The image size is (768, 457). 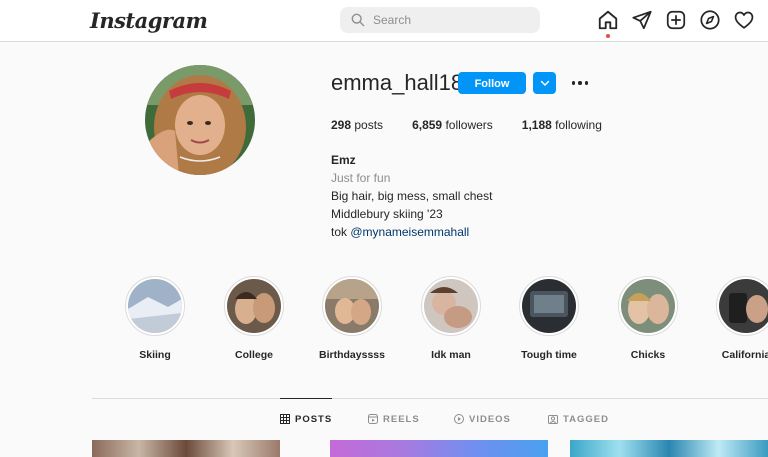 What do you see at coordinates (536, 125) in the screenshot?
I see `following-count: 1,188` at bounding box center [536, 125].